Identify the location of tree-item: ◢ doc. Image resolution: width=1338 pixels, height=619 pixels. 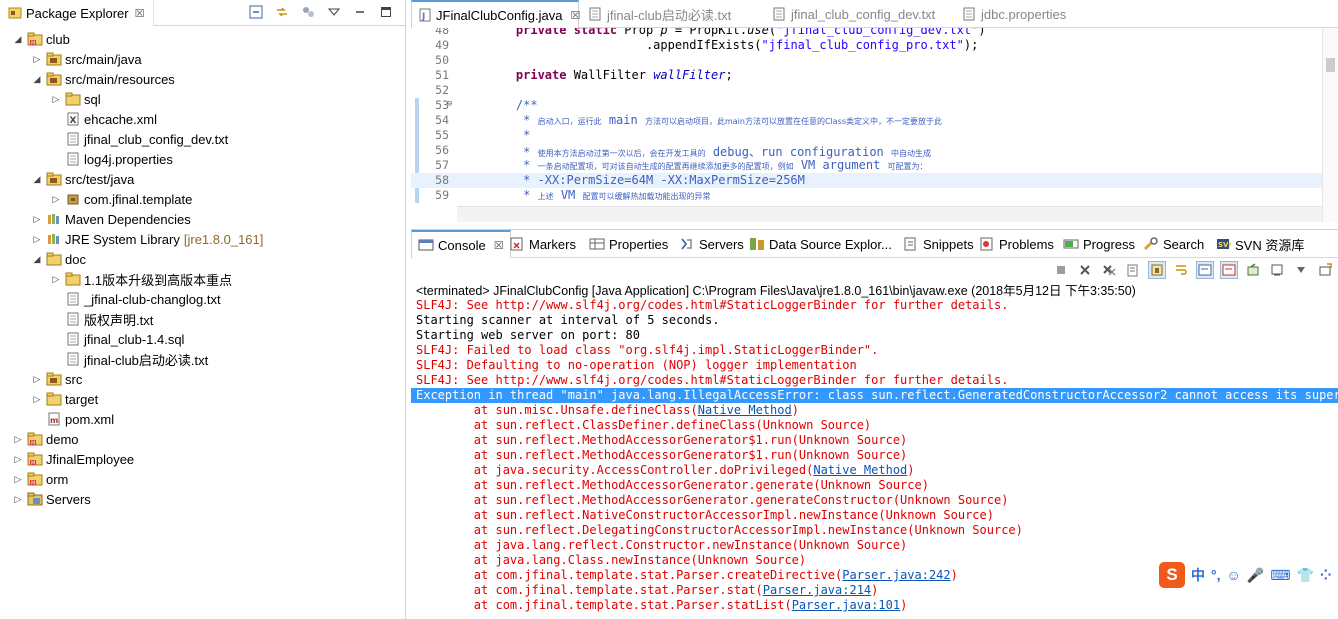
(58, 259).